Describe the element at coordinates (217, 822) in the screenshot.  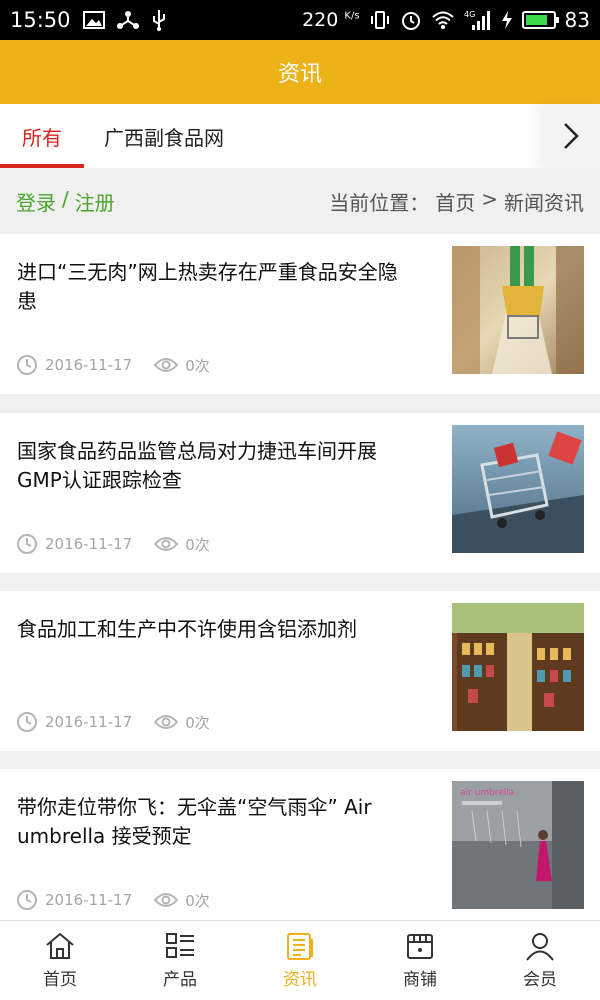
I see `news-title: 带你走位带你飞：无伞盖“空气雨伞” Air umbrella 接受预定` at that location.